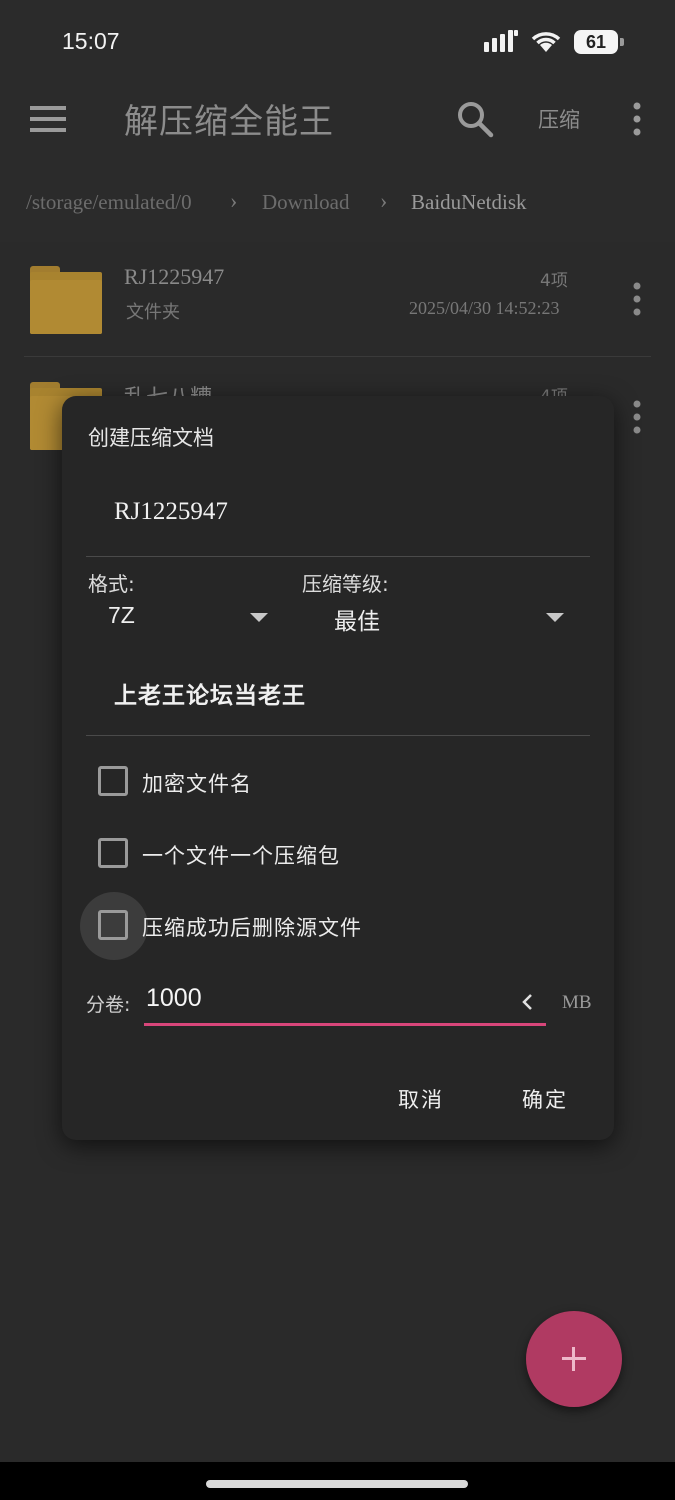  I want to click on folder-icon, so click(66, 300).